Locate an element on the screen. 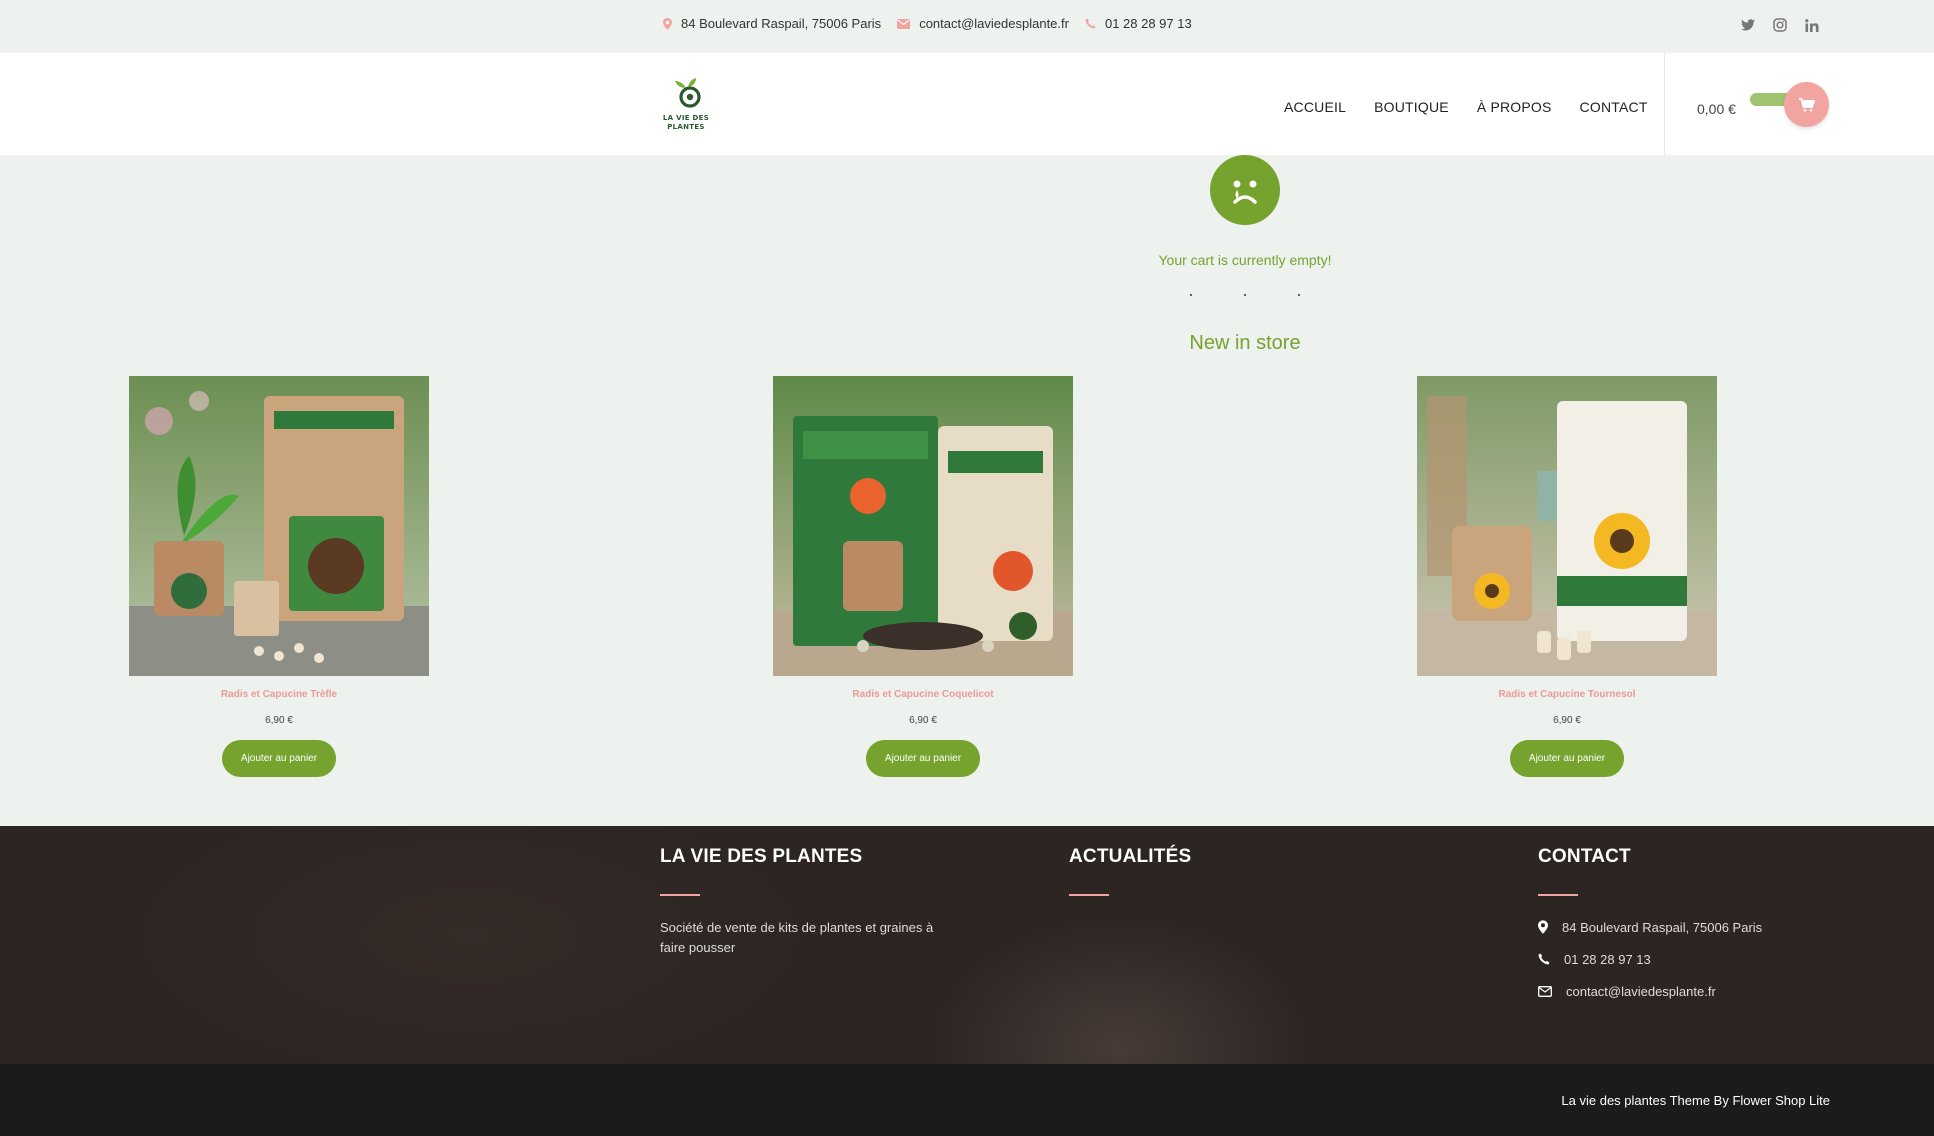 This screenshot has height=1136, width=1934. top-address: 84 Boulevard Raspail, 75006 Paris is located at coordinates (772, 23).